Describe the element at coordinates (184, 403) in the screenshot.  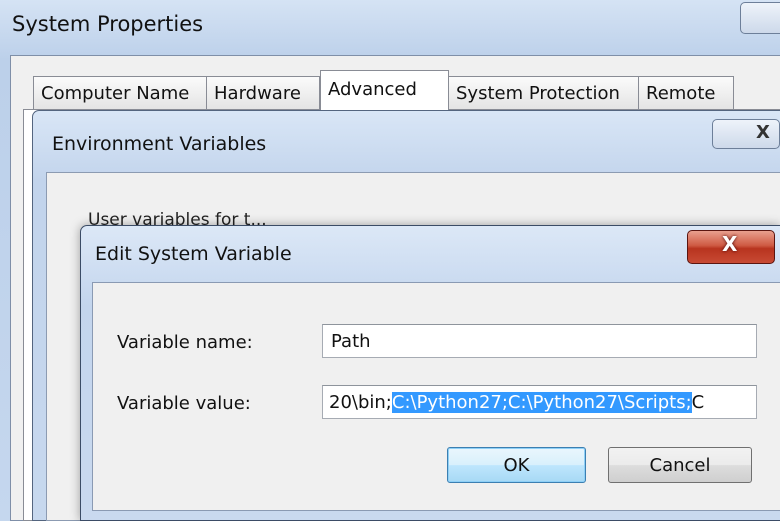
I see `variable-value-label: Variable value:` at that location.